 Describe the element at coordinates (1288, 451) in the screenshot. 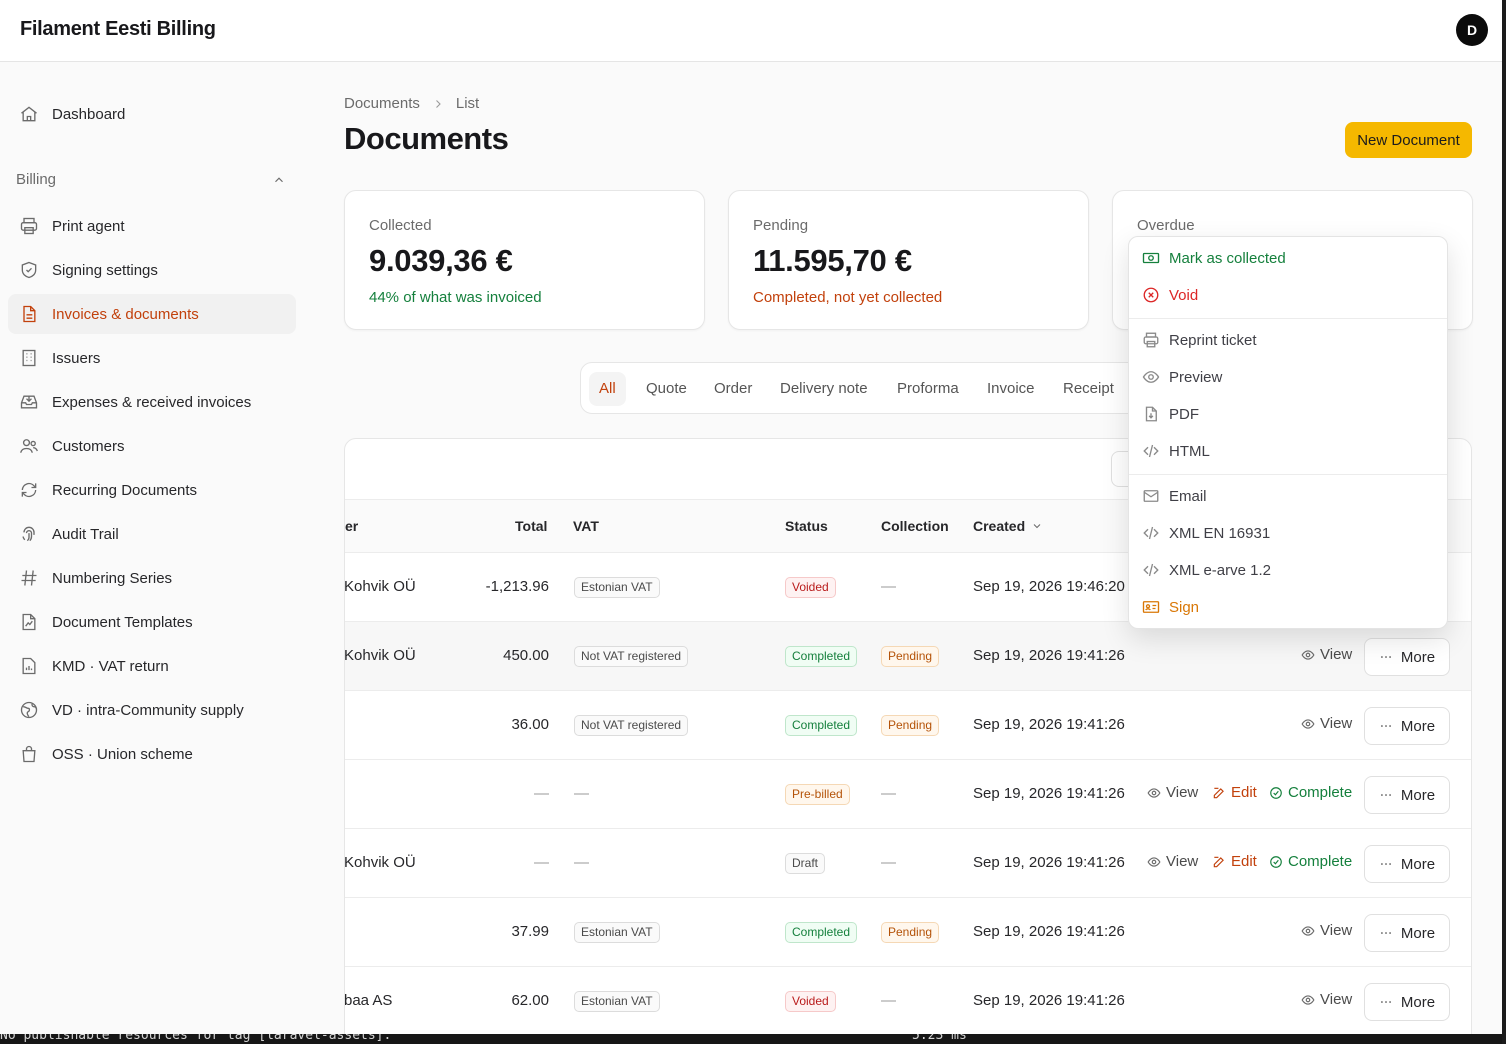

I see `menu-item-html: HTML` at that location.